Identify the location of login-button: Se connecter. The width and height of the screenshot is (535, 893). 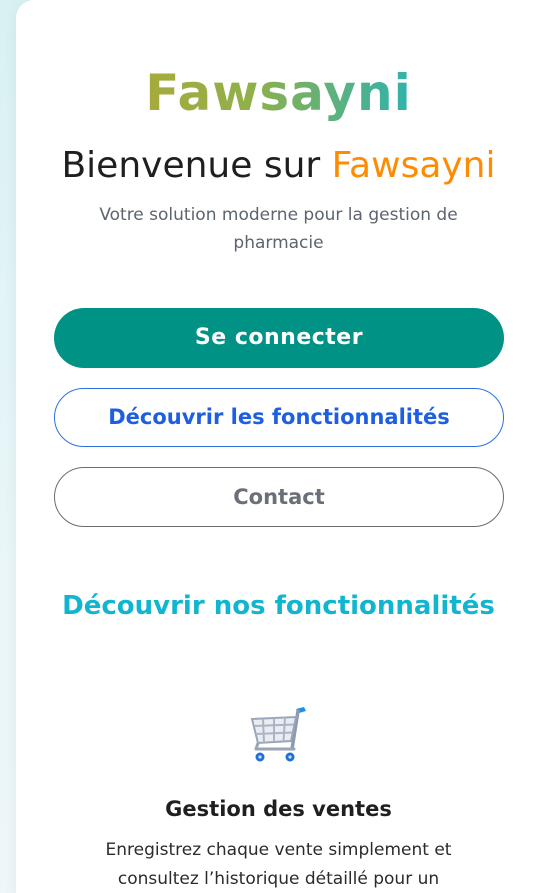
(279, 338).